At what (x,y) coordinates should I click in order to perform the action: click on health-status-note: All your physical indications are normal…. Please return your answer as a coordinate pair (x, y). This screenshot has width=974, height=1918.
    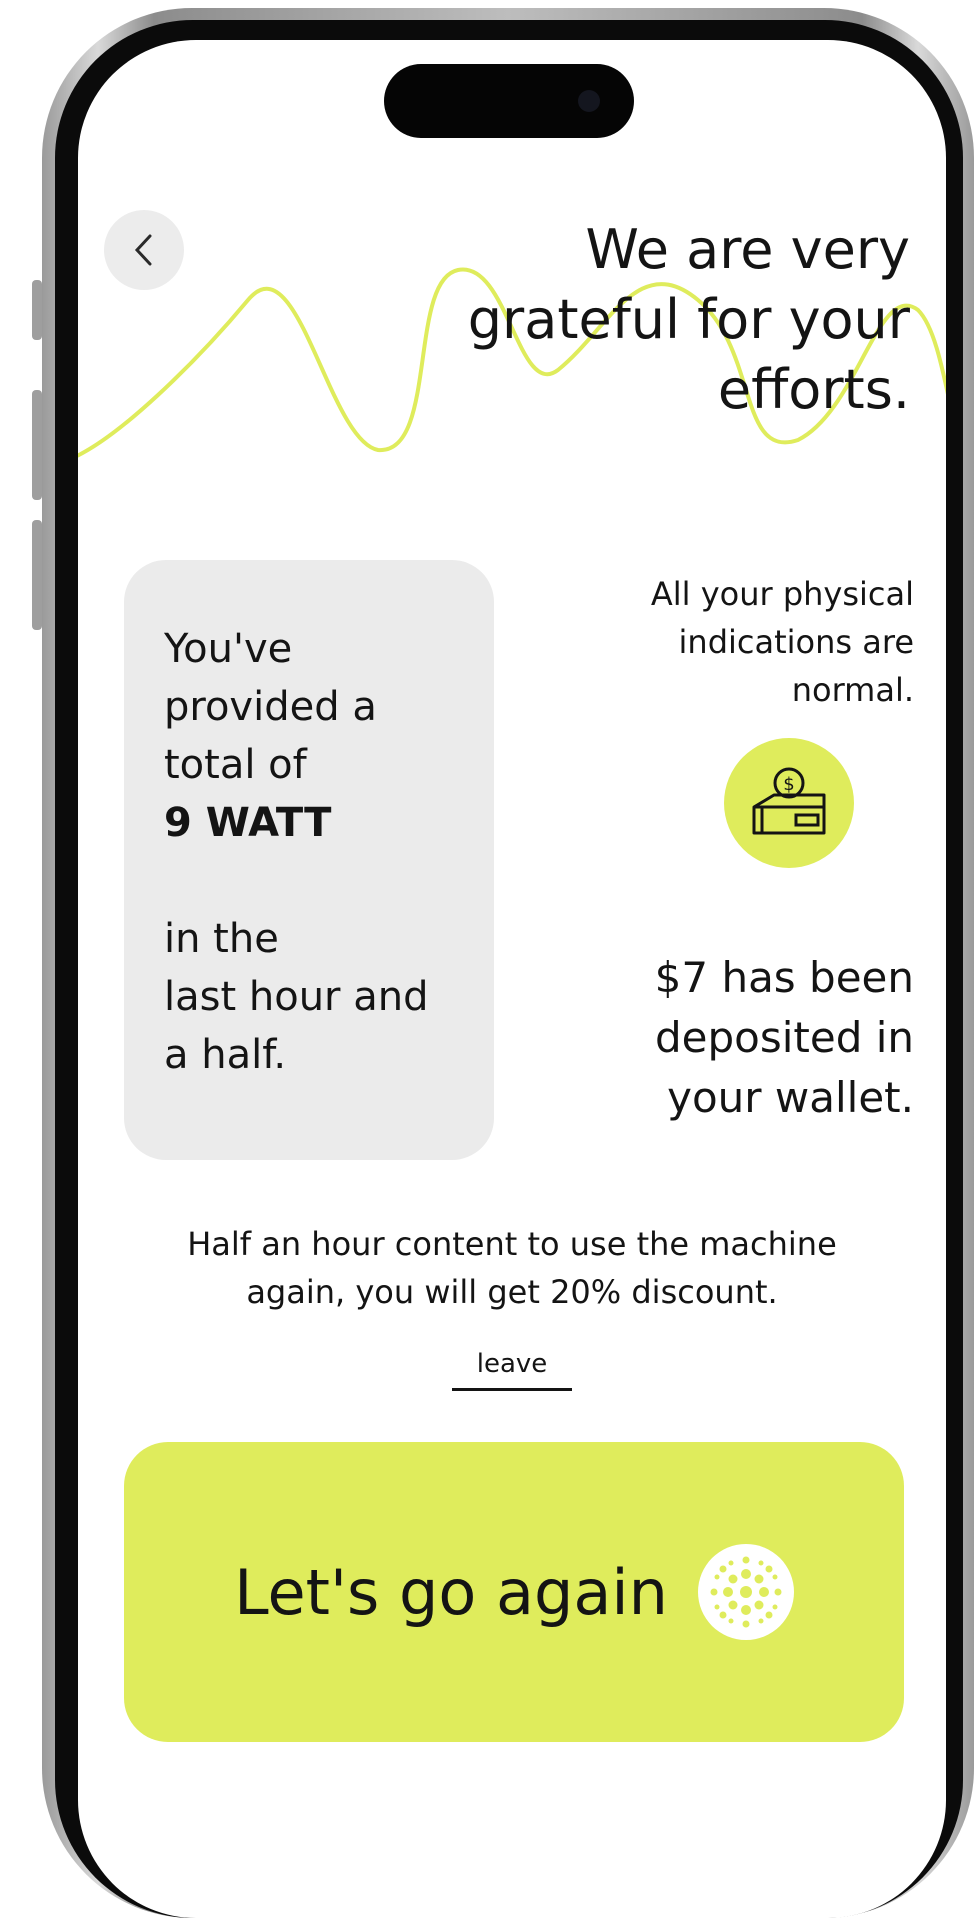
    Looking at the image, I should click on (782, 642).